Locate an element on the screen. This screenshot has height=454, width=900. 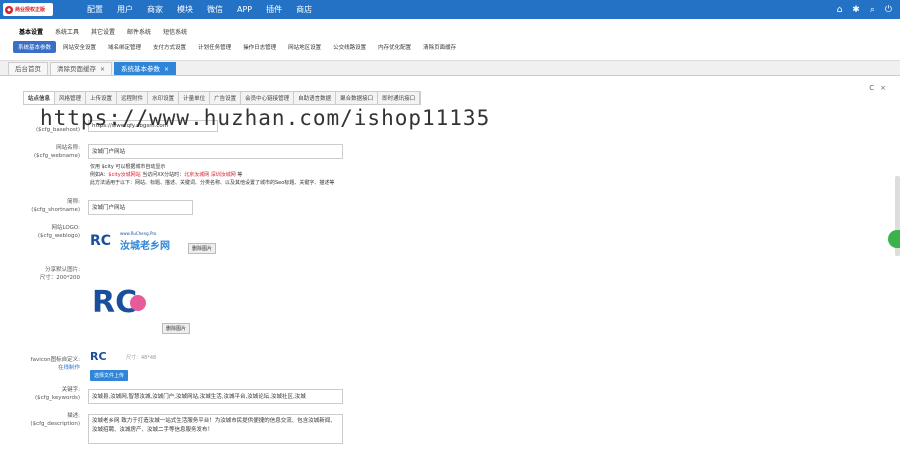
logo-text: 商业授权正版 is located at coordinates (30, 10).